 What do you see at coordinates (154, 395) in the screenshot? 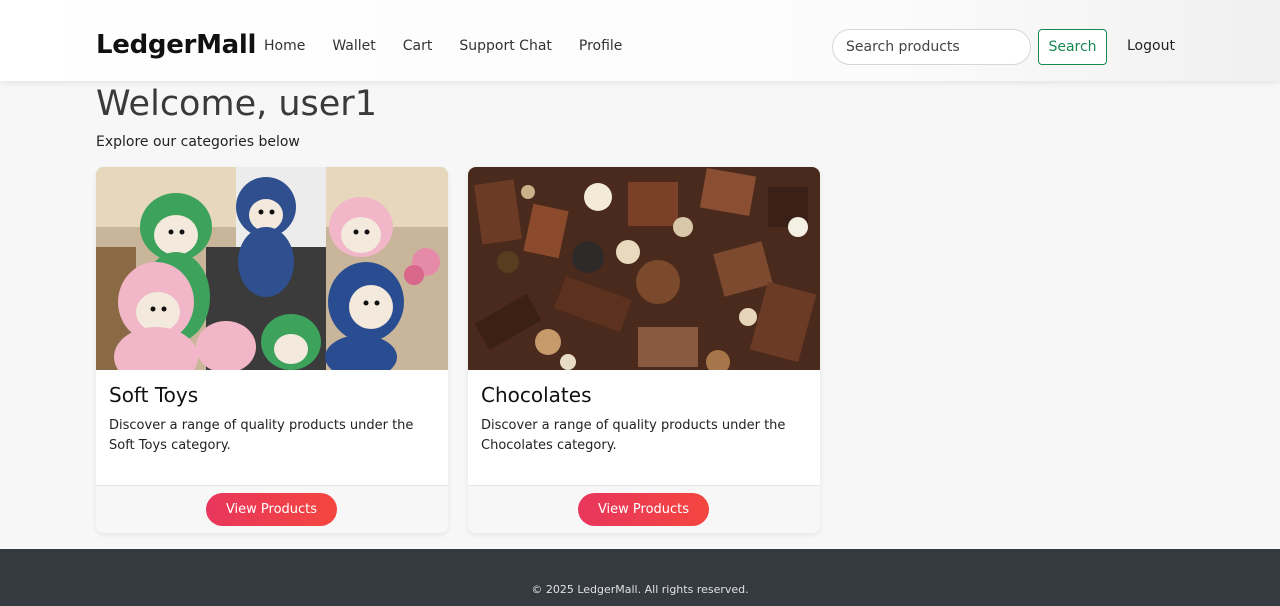
I see `category-title: Soft Toys` at bounding box center [154, 395].